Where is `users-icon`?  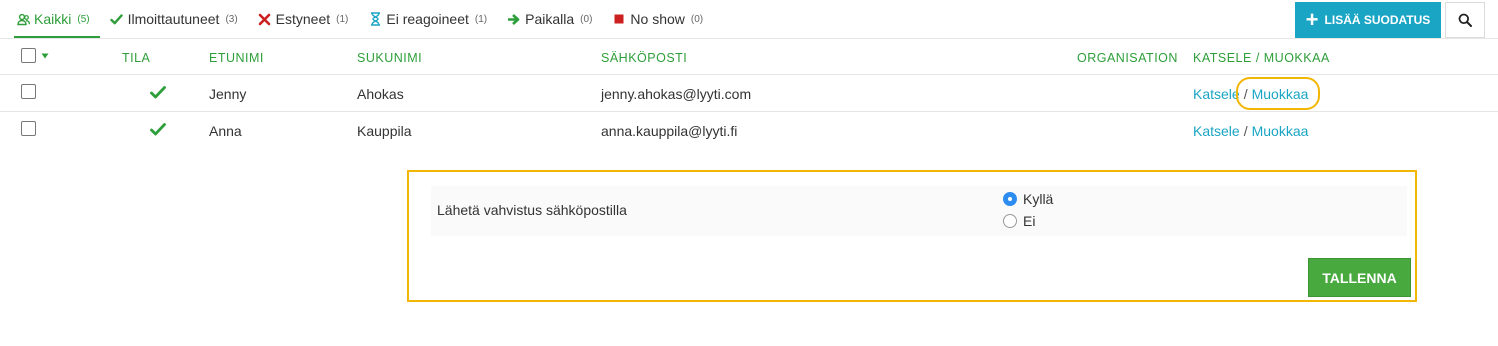 users-icon is located at coordinates (23, 19).